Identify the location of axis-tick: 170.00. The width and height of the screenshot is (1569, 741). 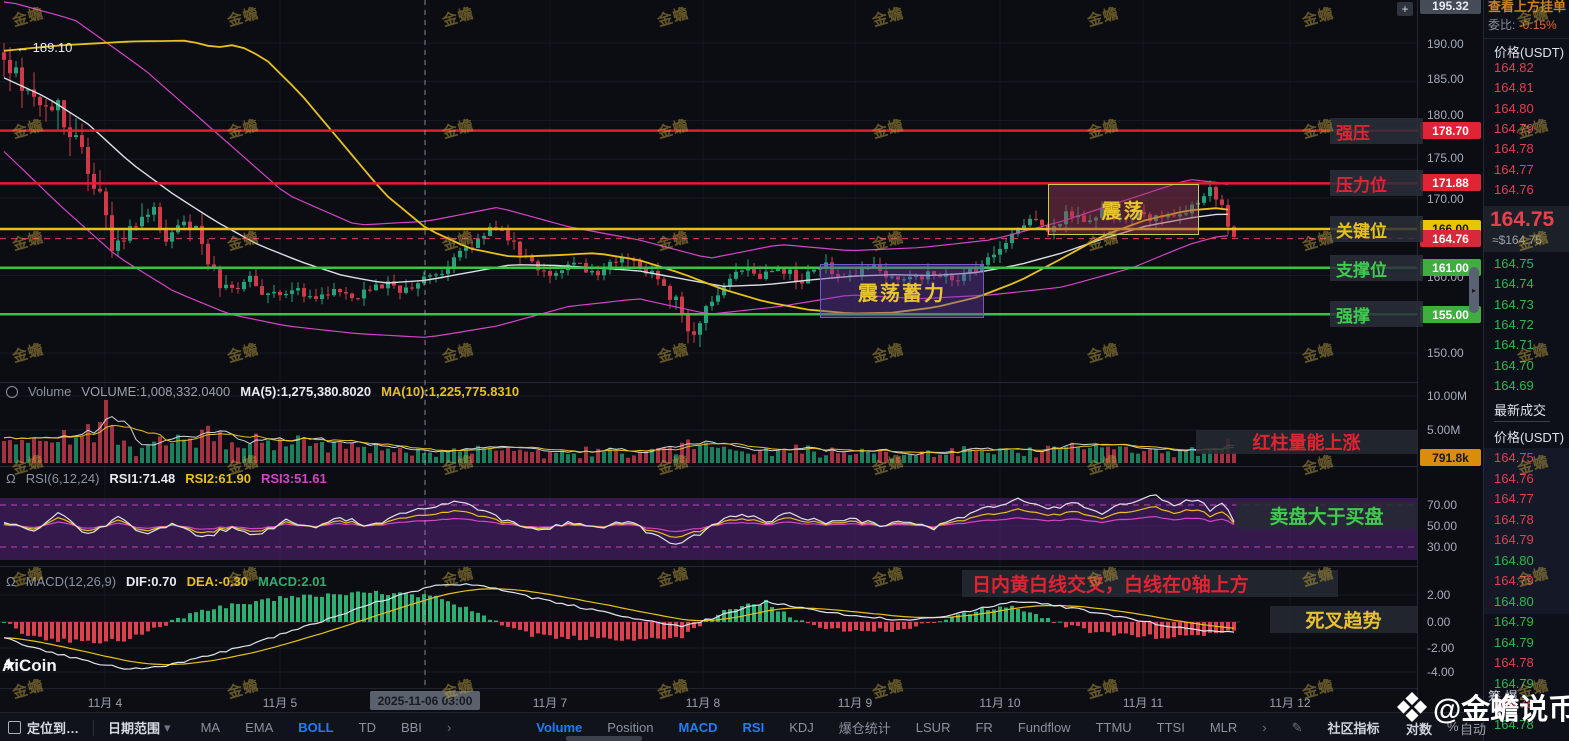
(1445, 199).